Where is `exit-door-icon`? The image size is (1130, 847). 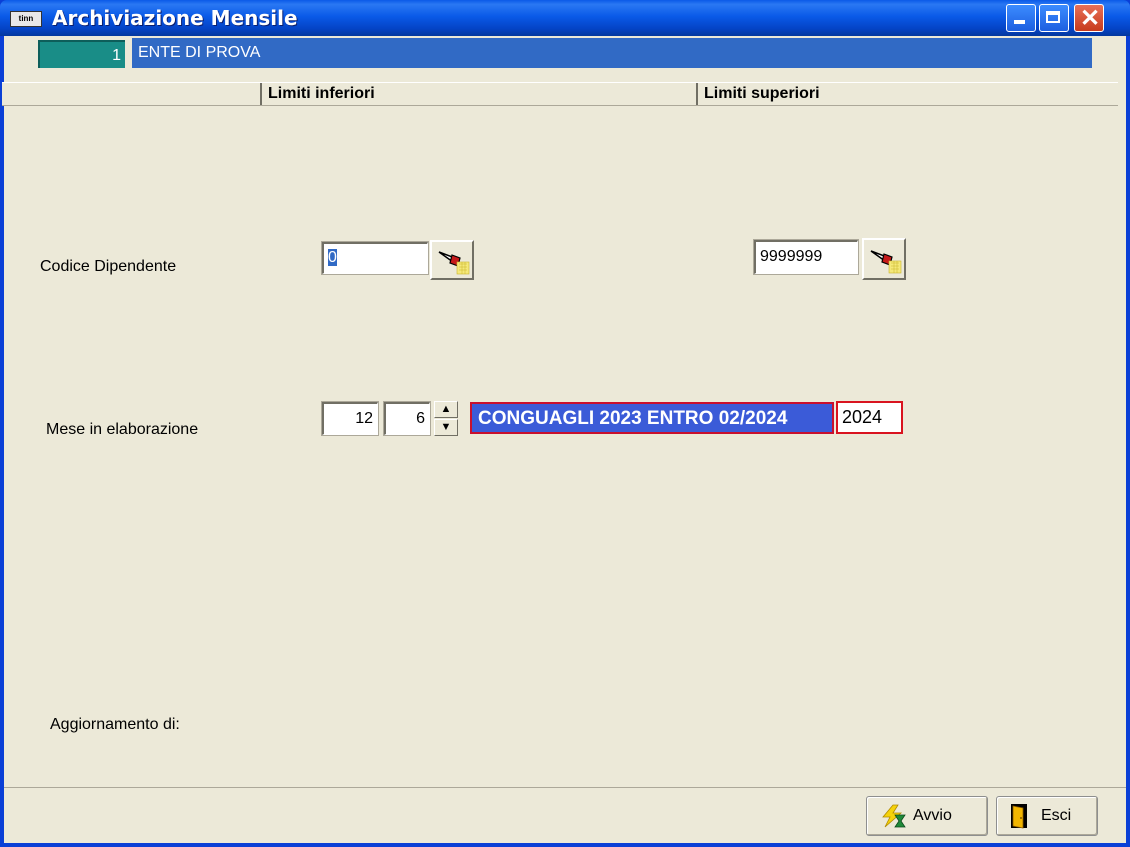 exit-door-icon is located at coordinates (1019, 816).